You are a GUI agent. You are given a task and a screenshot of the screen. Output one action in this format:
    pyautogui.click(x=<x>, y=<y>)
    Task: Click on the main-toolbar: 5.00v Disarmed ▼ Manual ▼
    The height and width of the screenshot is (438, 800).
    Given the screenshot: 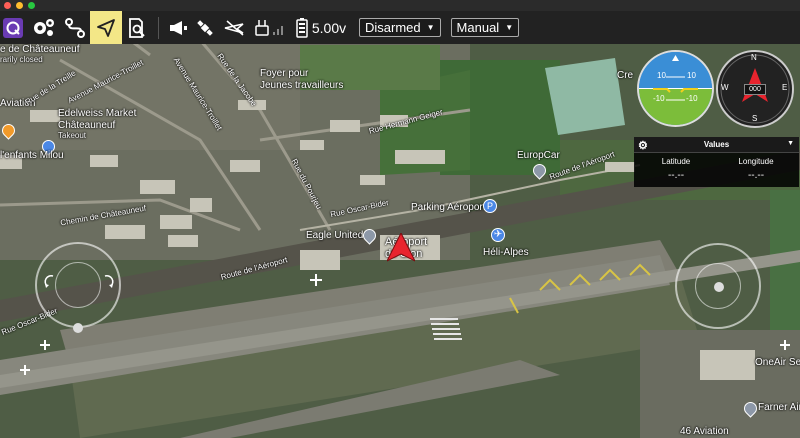 What is the action you would take?
    pyautogui.click(x=400, y=27)
    